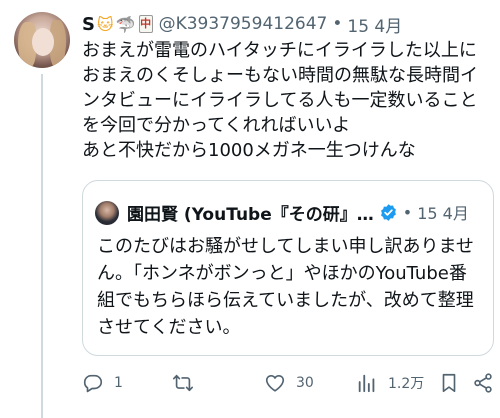  I want to click on tweet-header: S 🐱 🦈 中 @K3937959412647 • 15 4月, so click(242, 24).